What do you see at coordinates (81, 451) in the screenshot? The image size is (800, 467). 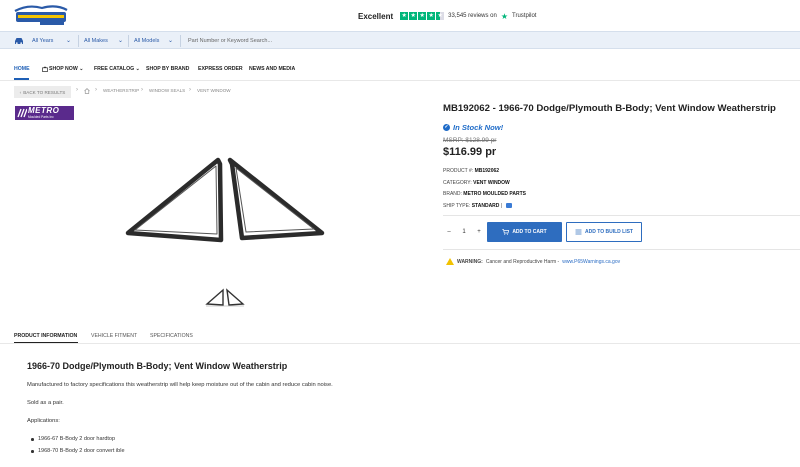 I see `list-item-text: 1968-70 B-Body 2 door convert ible` at bounding box center [81, 451].